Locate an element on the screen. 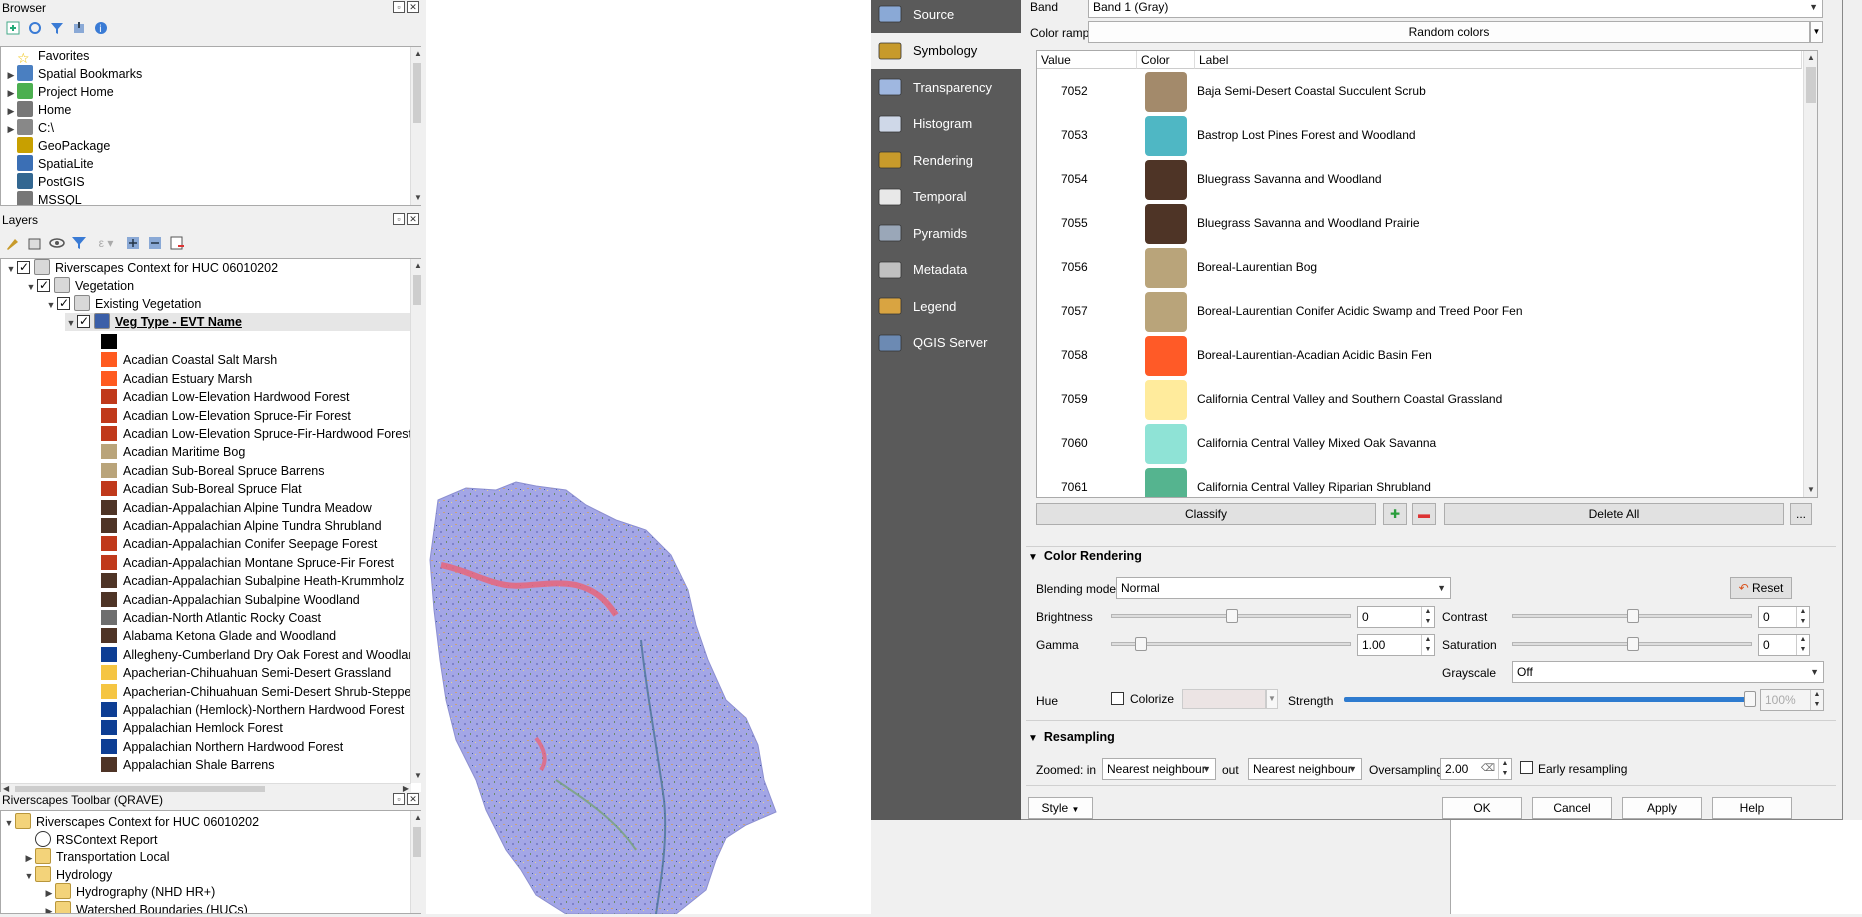 The width and height of the screenshot is (1862, 917). browser-item: ▶ Spatial Bookmarks is located at coordinates (73, 74).